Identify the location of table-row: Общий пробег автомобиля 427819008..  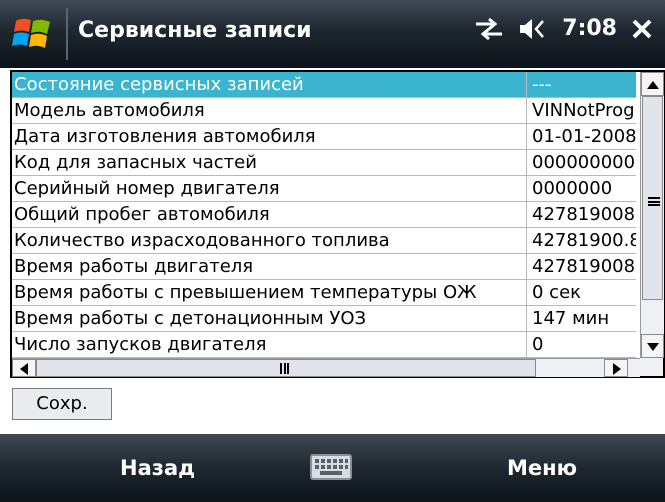
(324, 215).